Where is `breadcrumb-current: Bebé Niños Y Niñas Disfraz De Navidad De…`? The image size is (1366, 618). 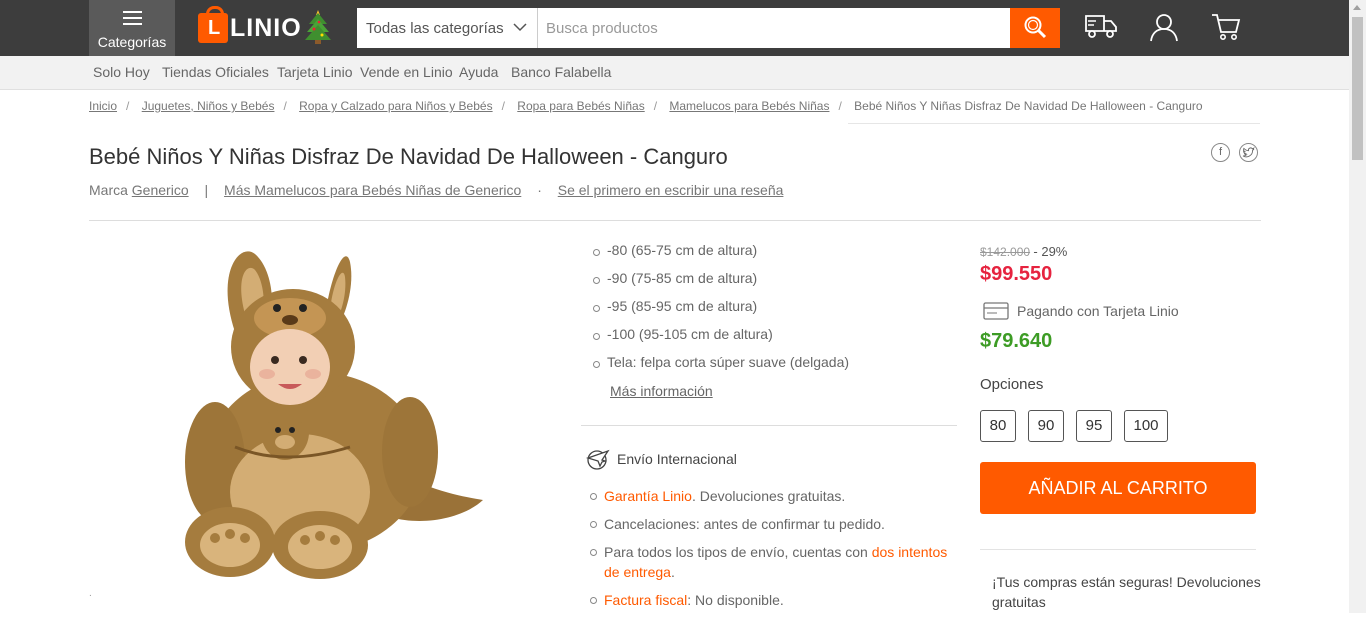
breadcrumb-current: Bebé Niños Y Niñas Disfraz De Navidad De… is located at coordinates (1028, 106).